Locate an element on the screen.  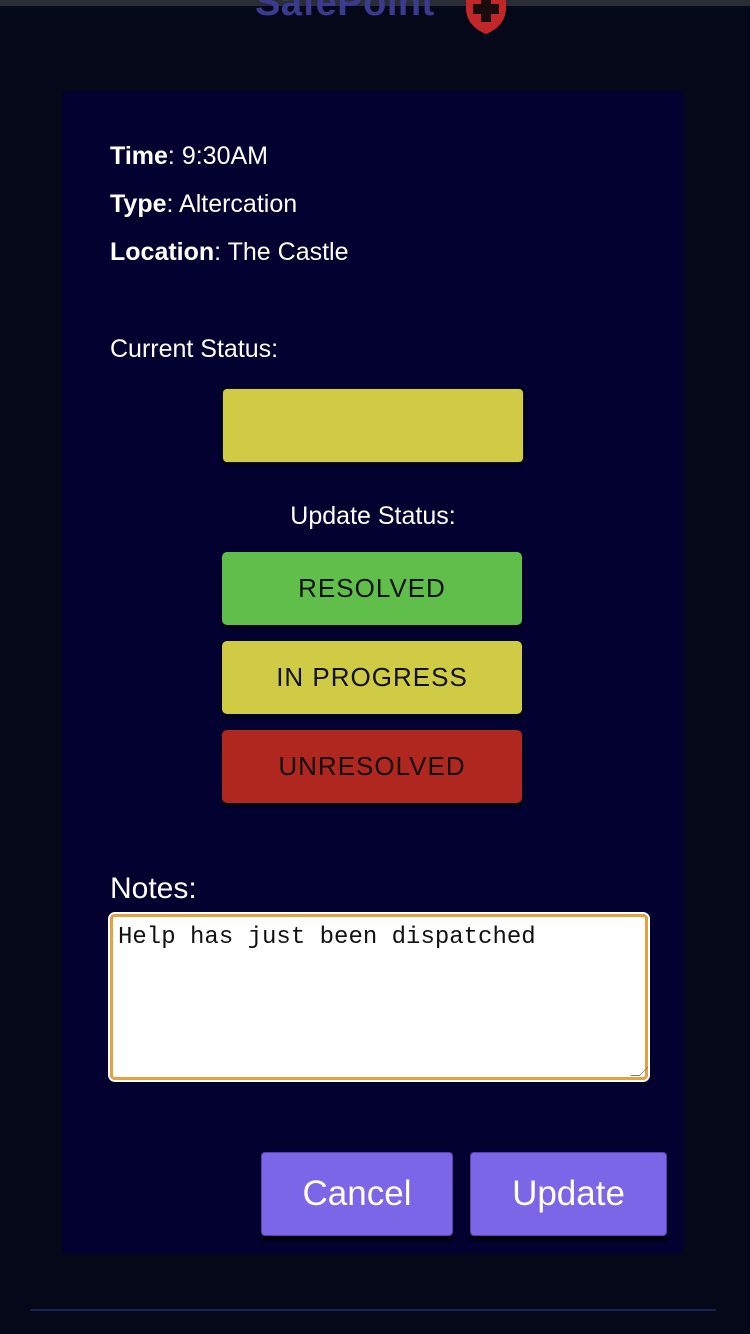
update-button: Update is located at coordinates (568, 1194).